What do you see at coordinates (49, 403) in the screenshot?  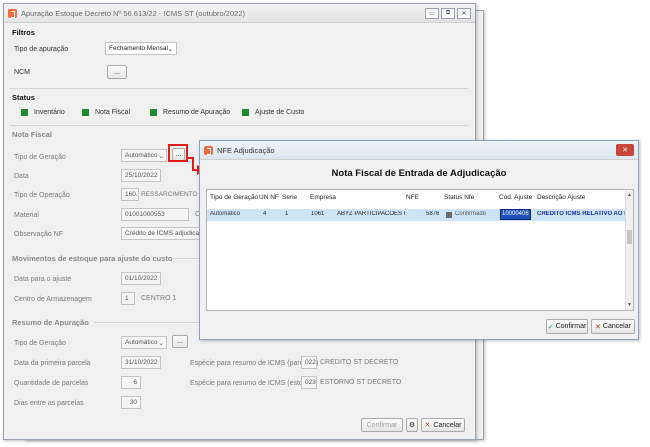 I see `dias-parcelas-label: Dias entre as parcelas` at bounding box center [49, 403].